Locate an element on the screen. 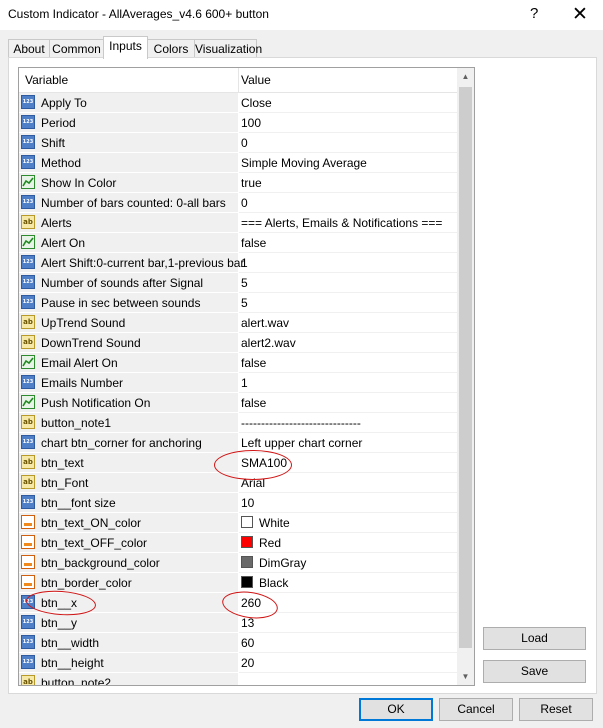  value-cell: White is located at coordinates (348, 523).